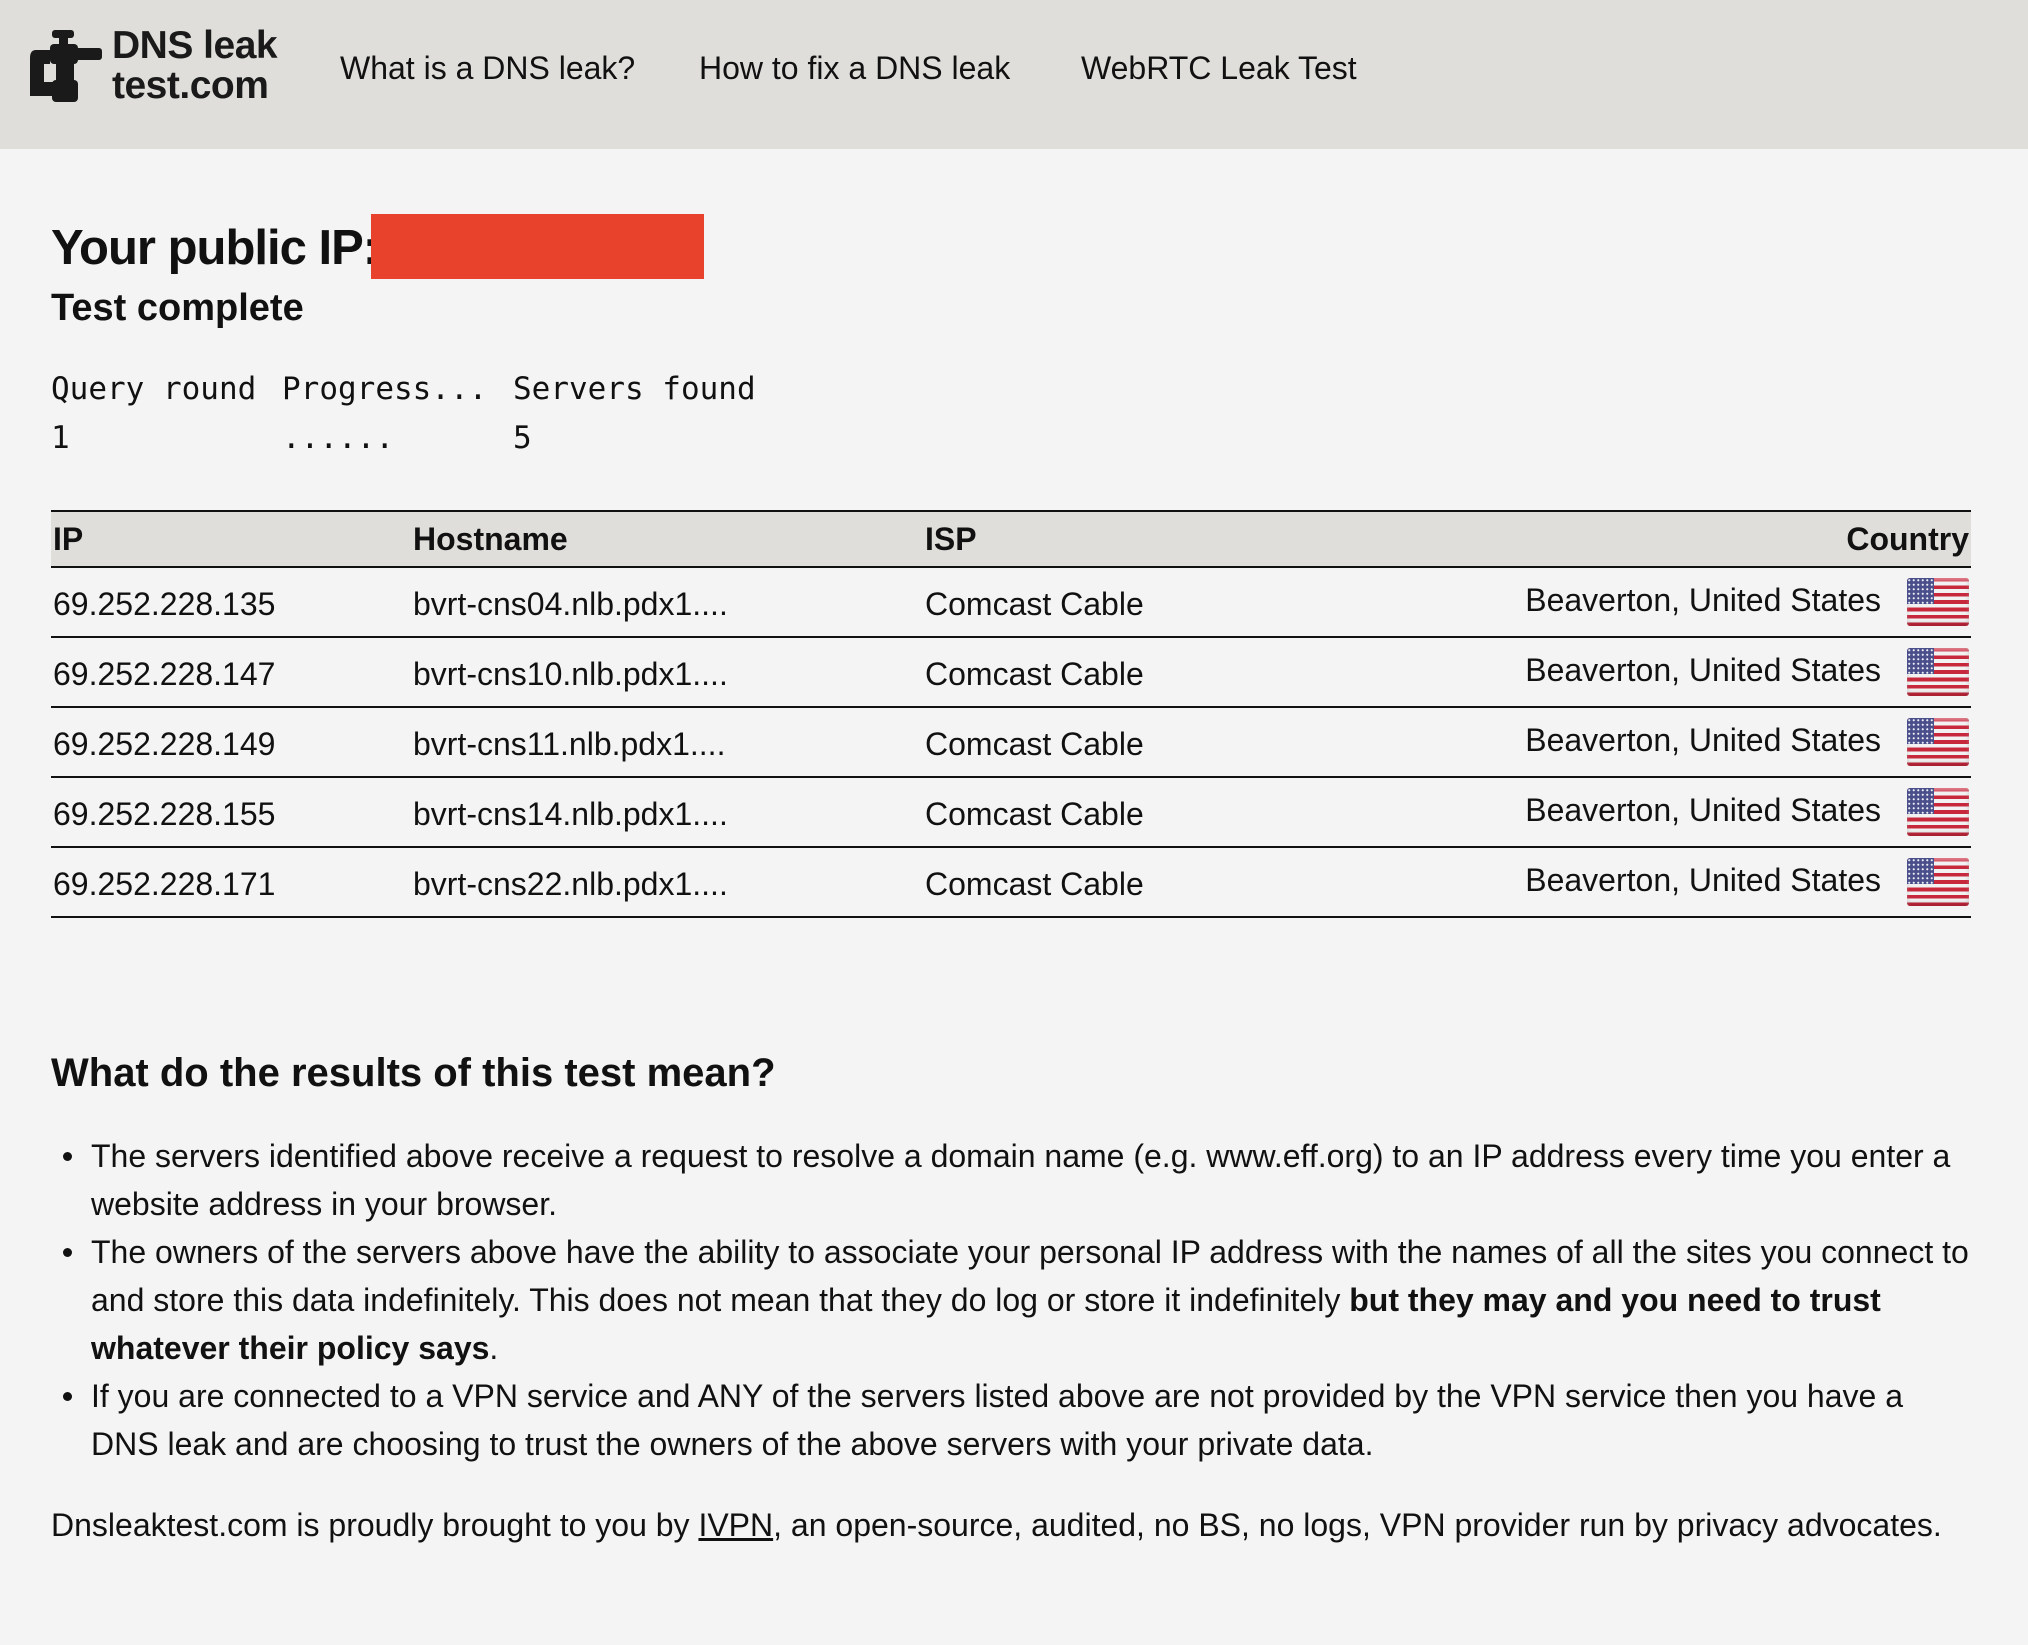 This screenshot has height=1645, width=2028. Describe the element at coordinates (522, 438) in the screenshot. I see `progress-value-servers-found: 5` at that location.